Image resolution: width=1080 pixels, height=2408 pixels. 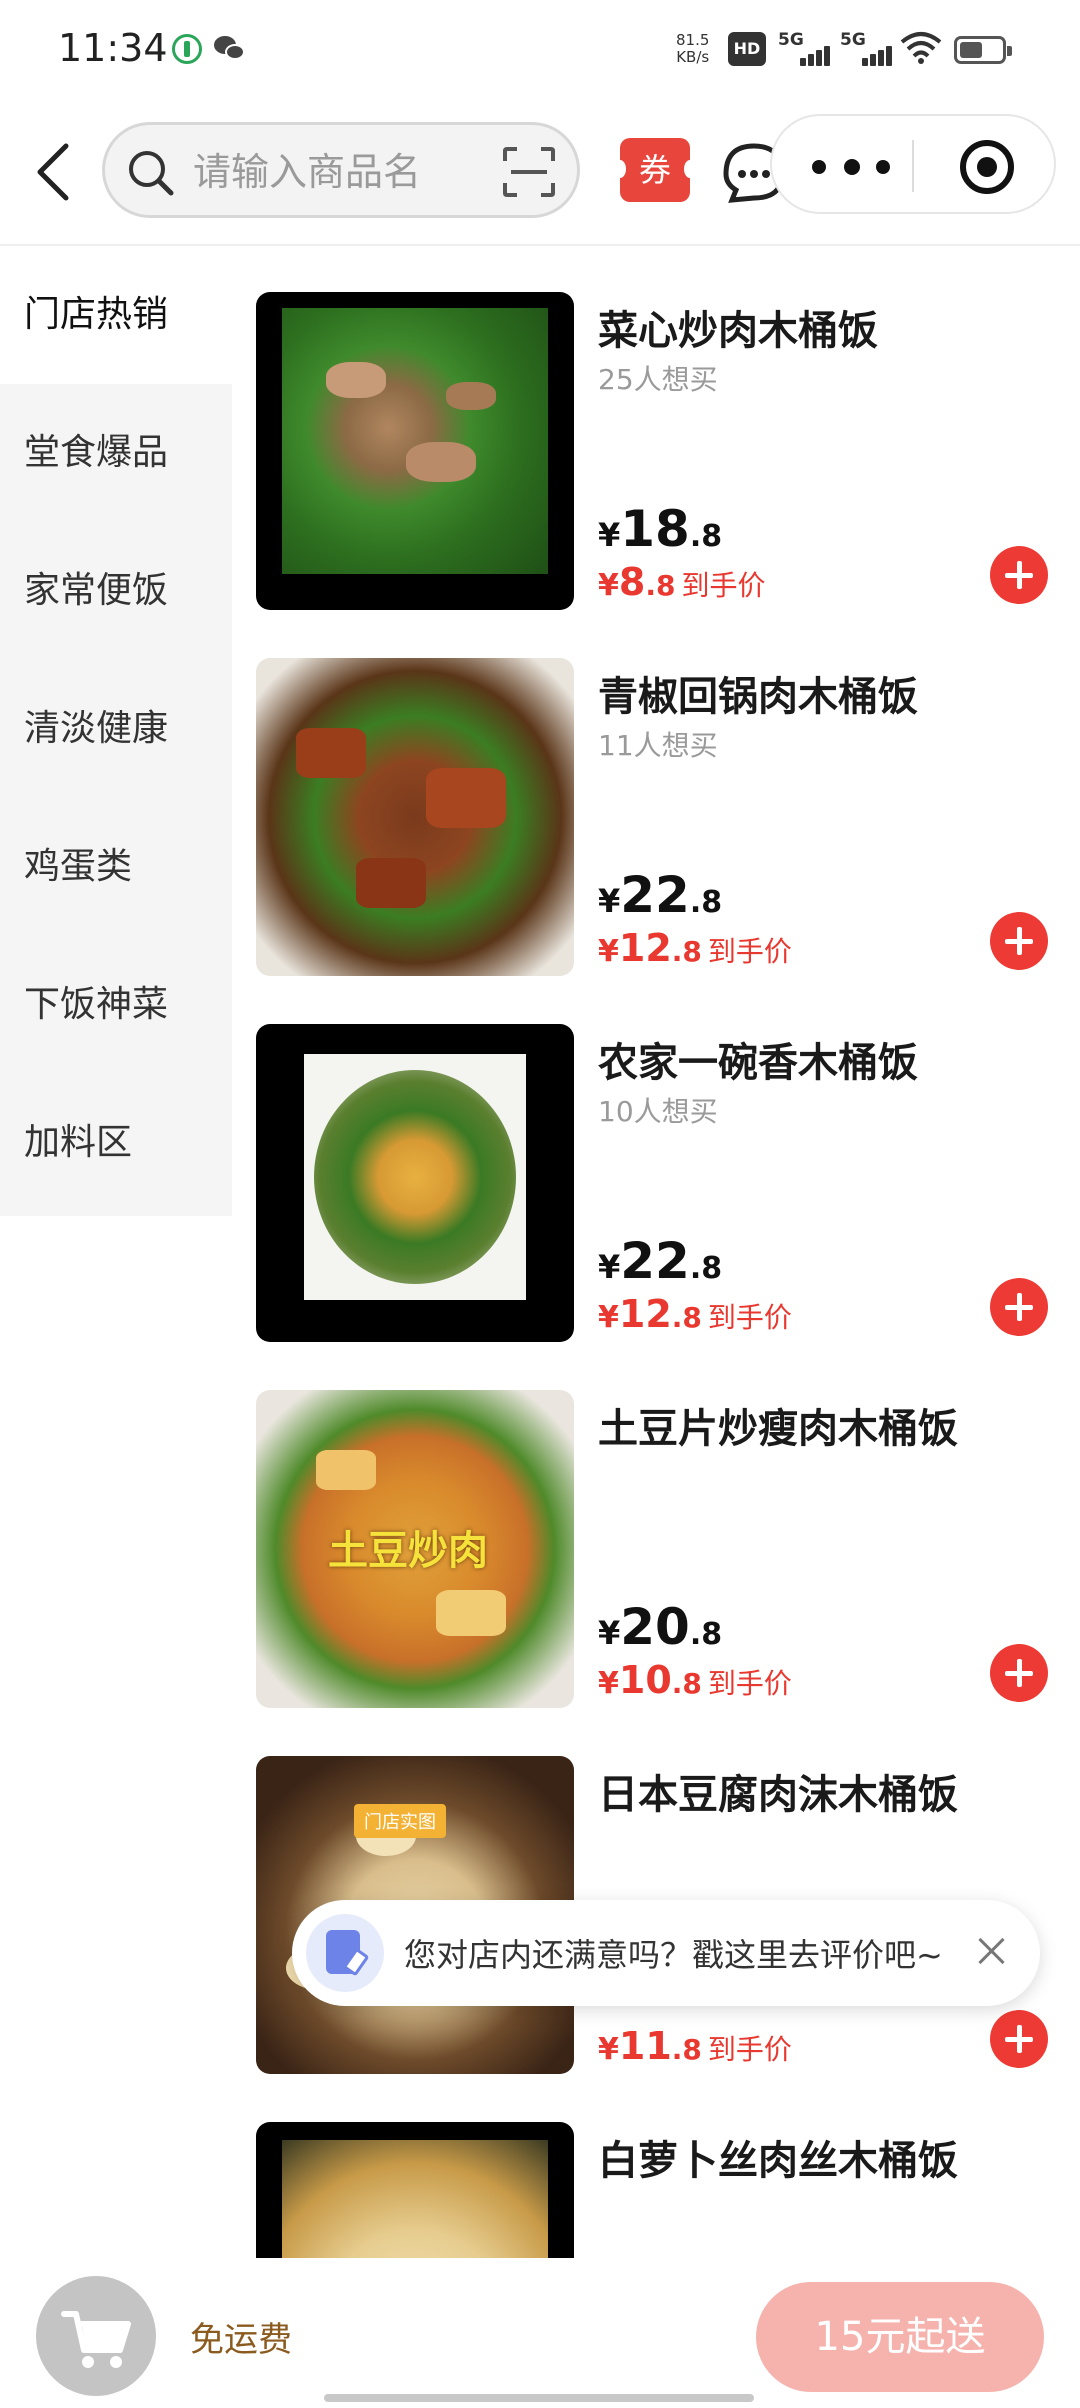 I want to click on product-price: ¥18.8, so click(x=660, y=529).